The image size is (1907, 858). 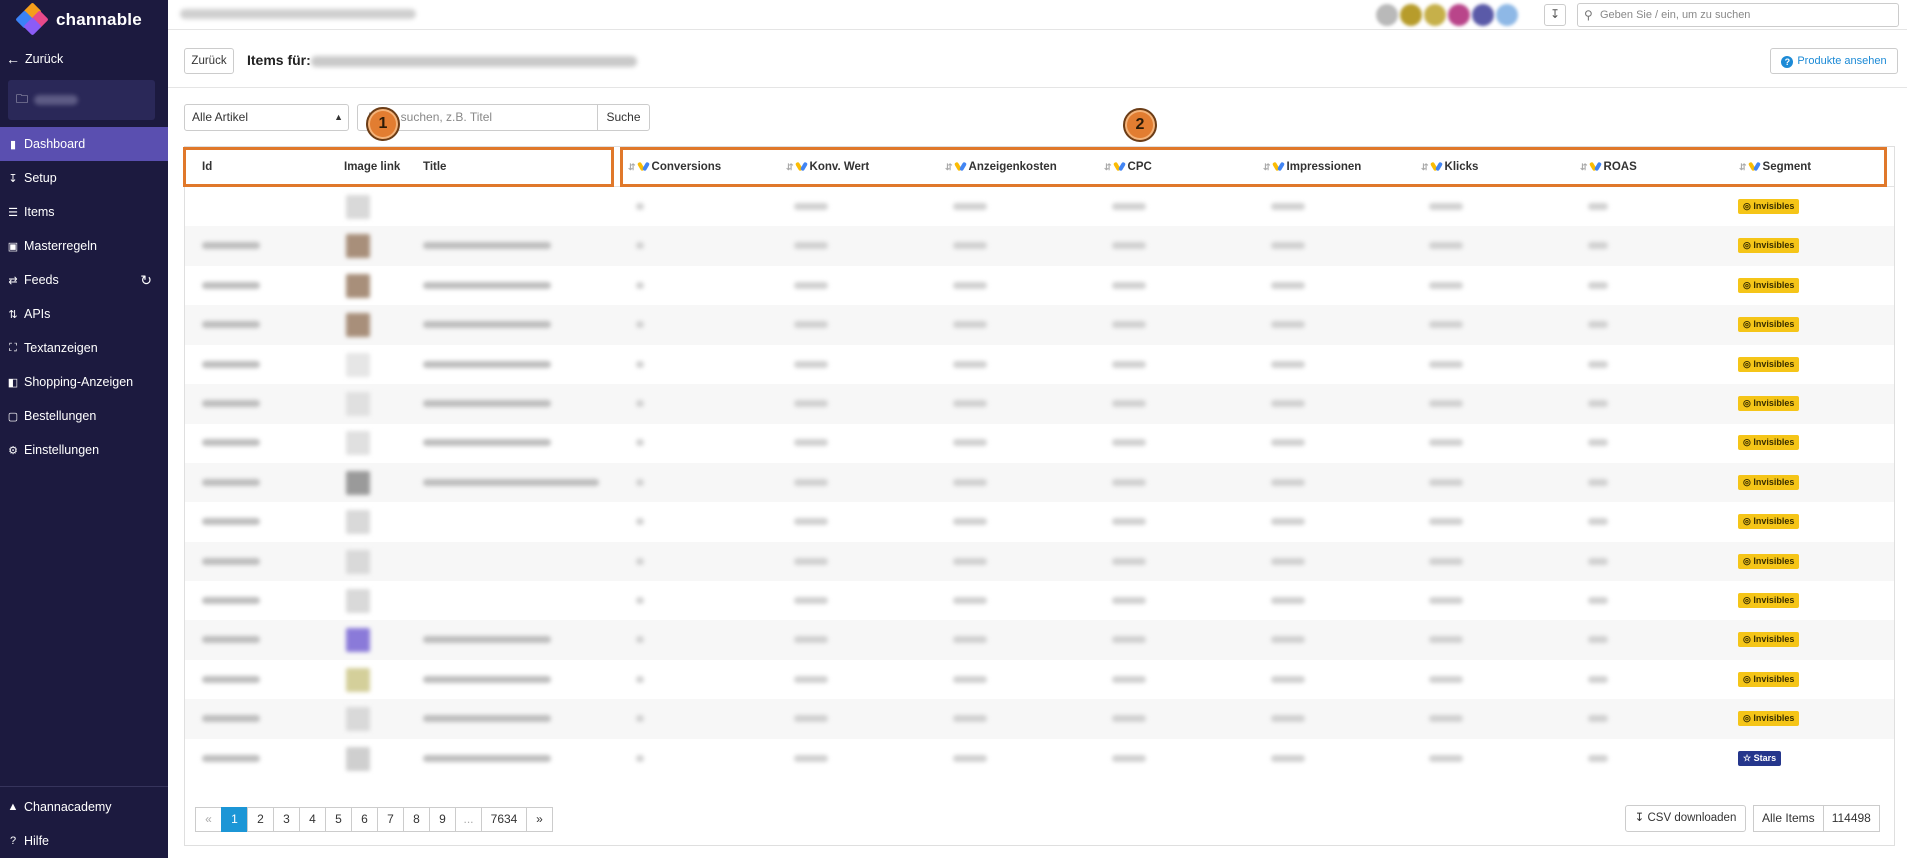 What do you see at coordinates (84, 144) in the screenshot?
I see `sidebar-item-dashboard: ▮ Dashboard` at bounding box center [84, 144].